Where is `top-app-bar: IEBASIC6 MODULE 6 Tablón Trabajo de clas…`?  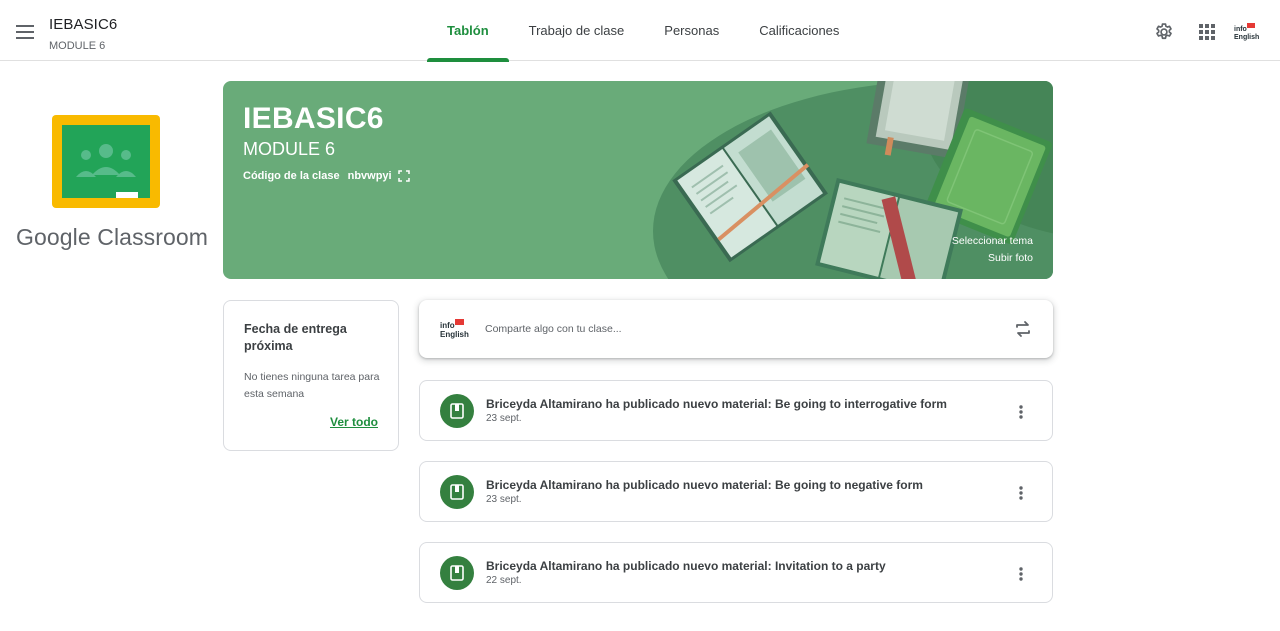 top-app-bar: IEBASIC6 MODULE 6 Tablón Trabajo de clas… is located at coordinates (640, 31).